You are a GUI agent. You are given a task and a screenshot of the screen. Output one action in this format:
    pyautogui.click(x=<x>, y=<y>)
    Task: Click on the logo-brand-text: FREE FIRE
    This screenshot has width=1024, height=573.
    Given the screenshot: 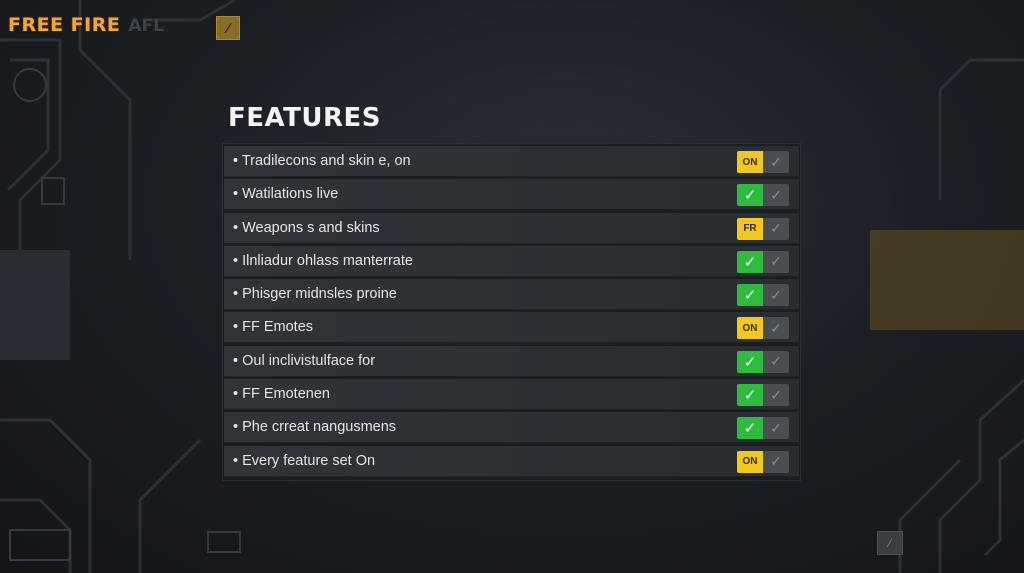 What is the action you would take?
    pyautogui.click(x=64, y=25)
    